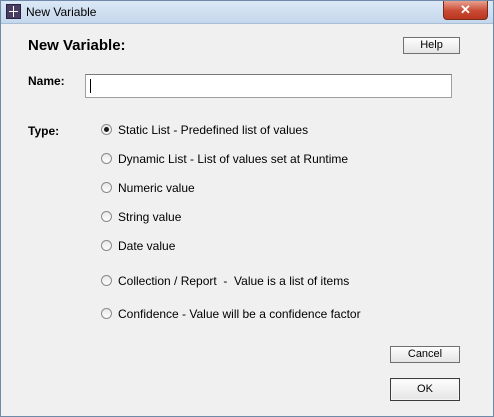 The width and height of the screenshot is (494, 417). I want to click on app-icon, so click(13, 11).